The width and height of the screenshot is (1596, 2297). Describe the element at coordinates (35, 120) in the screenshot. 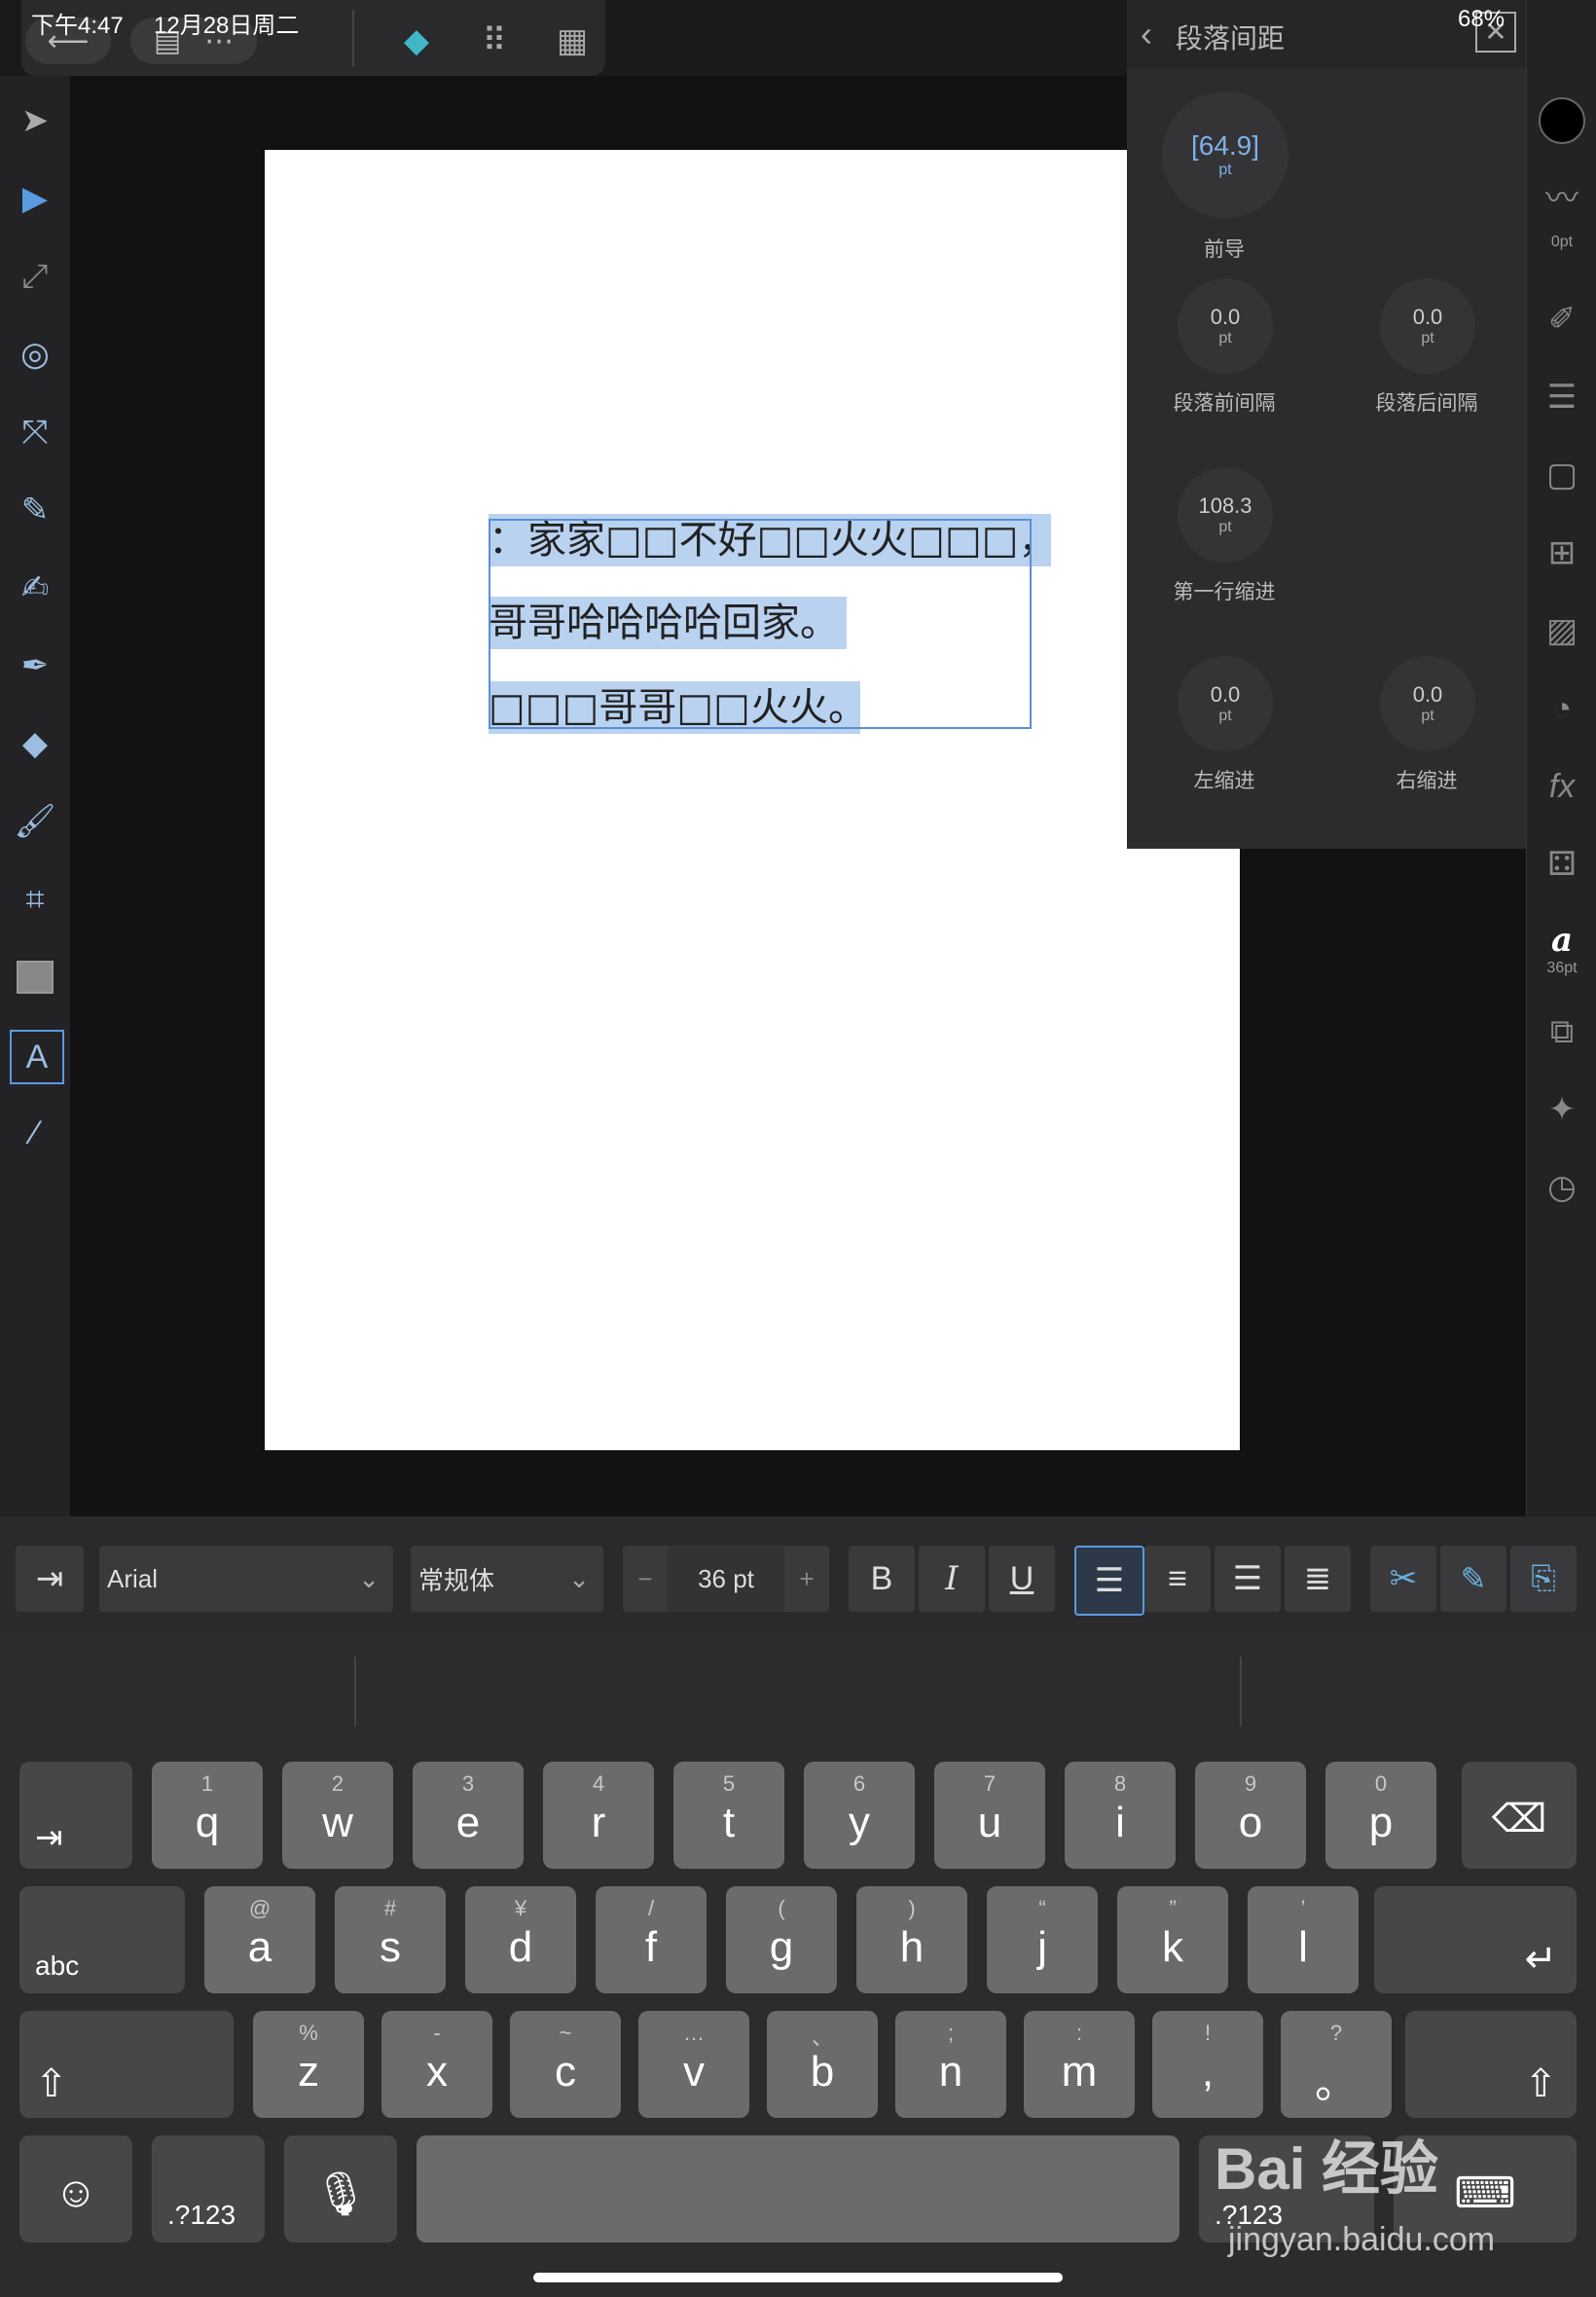

I see `move-tool-icon: ➤` at that location.